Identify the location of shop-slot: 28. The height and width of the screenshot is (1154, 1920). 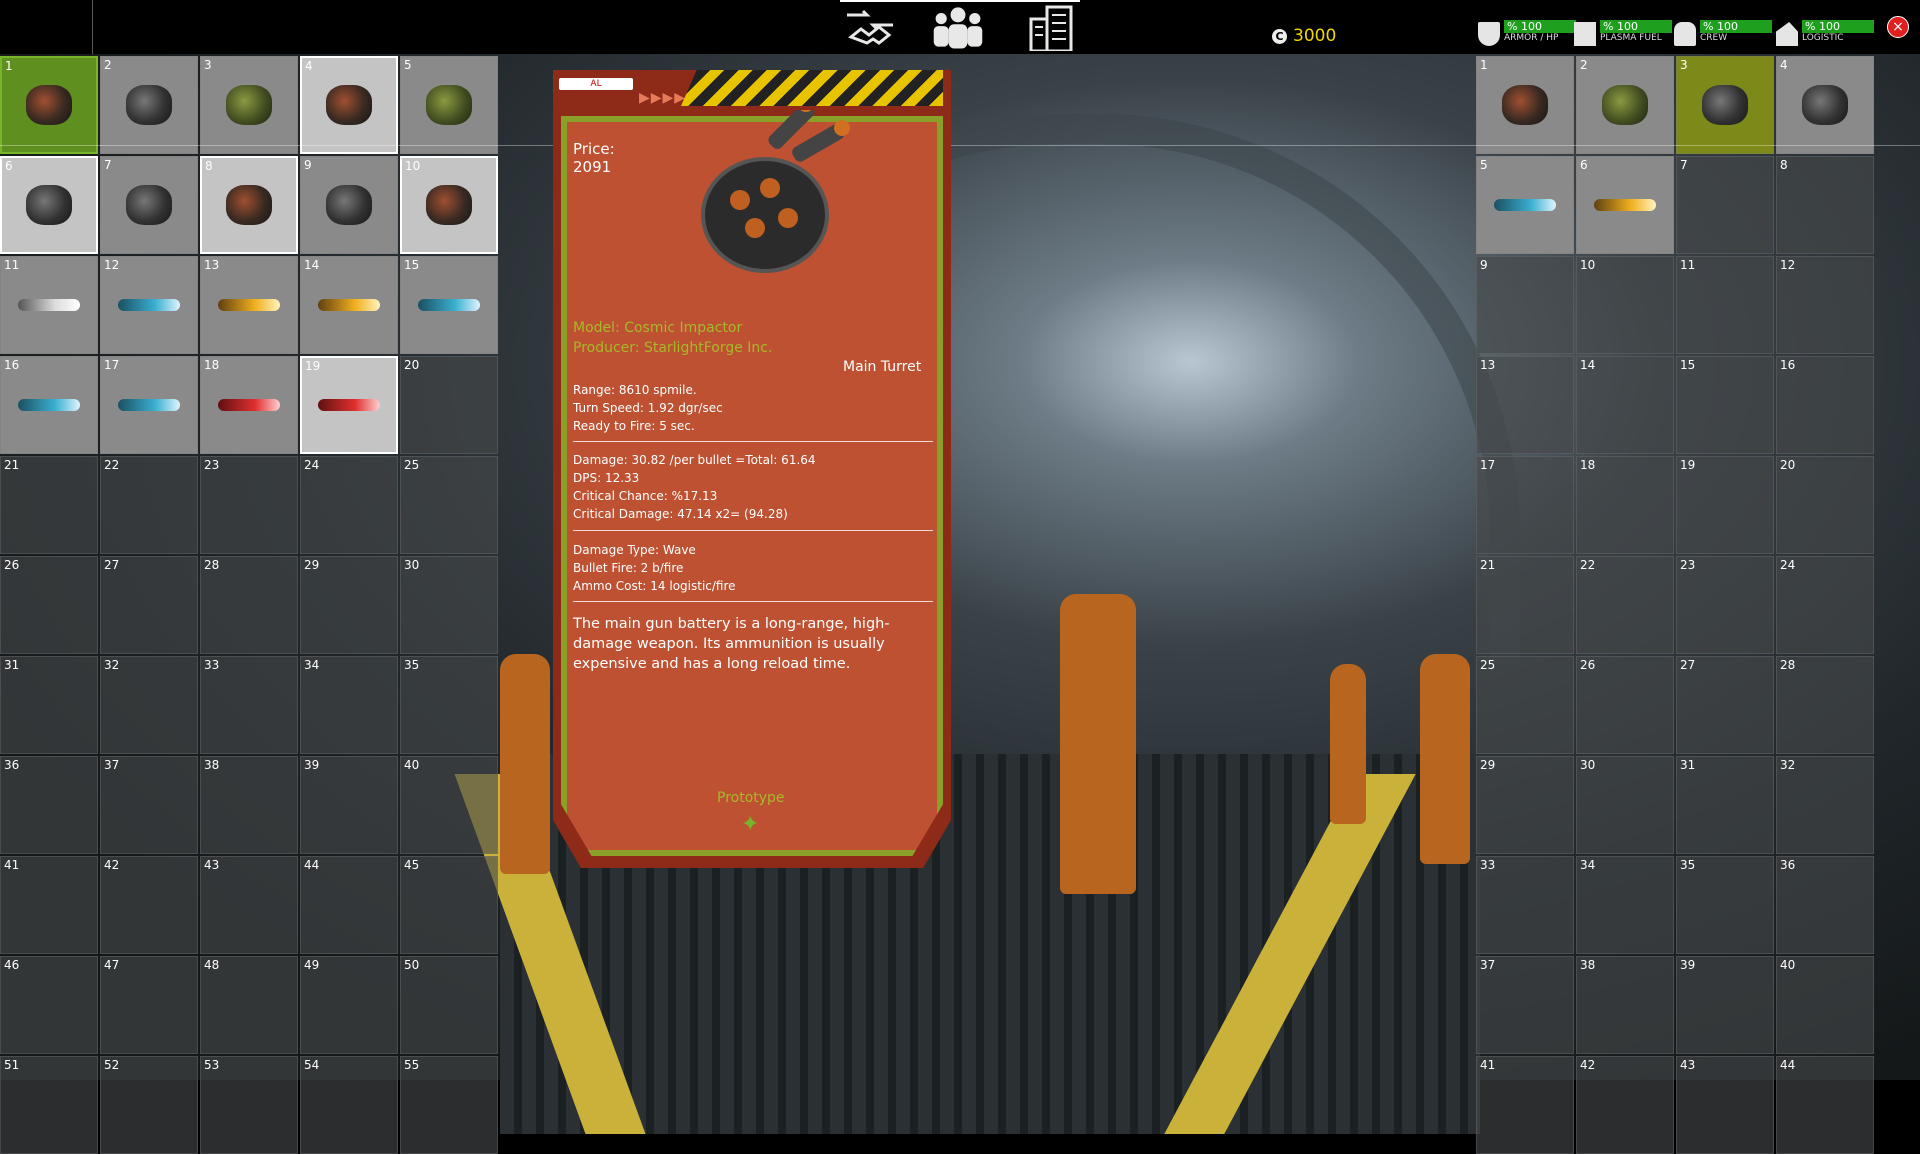
(1825, 705).